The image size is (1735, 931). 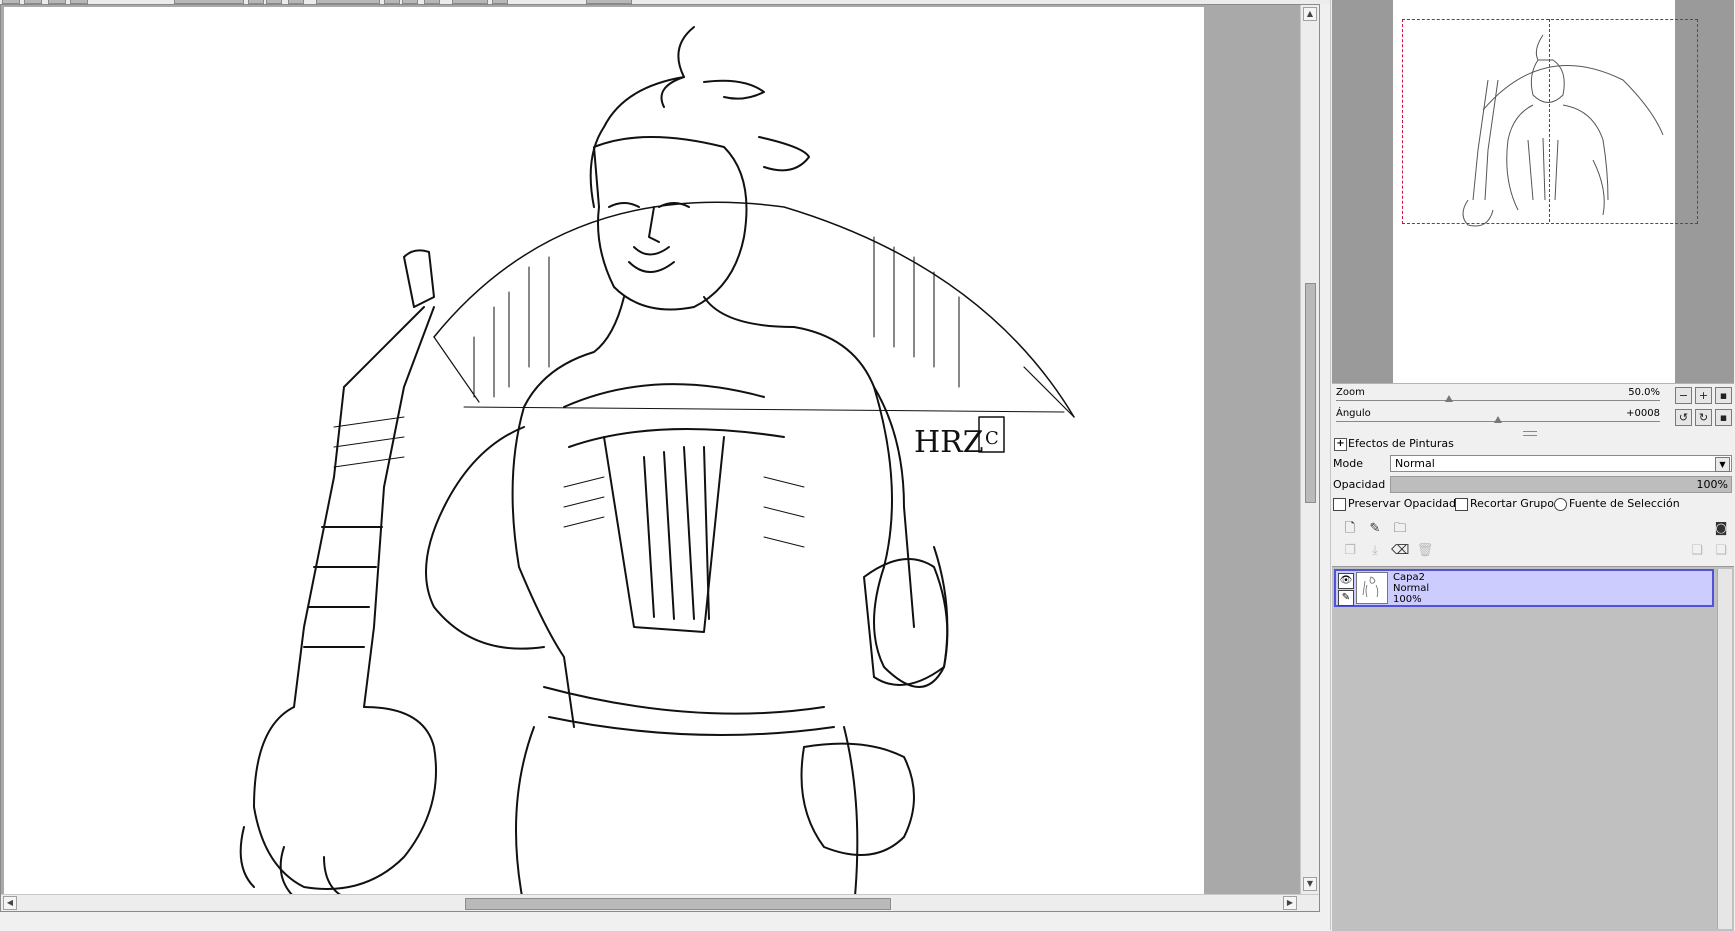 What do you see at coordinates (1350, 551) in the screenshot?
I see `copy-layer-icon: ❐` at bounding box center [1350, 551].